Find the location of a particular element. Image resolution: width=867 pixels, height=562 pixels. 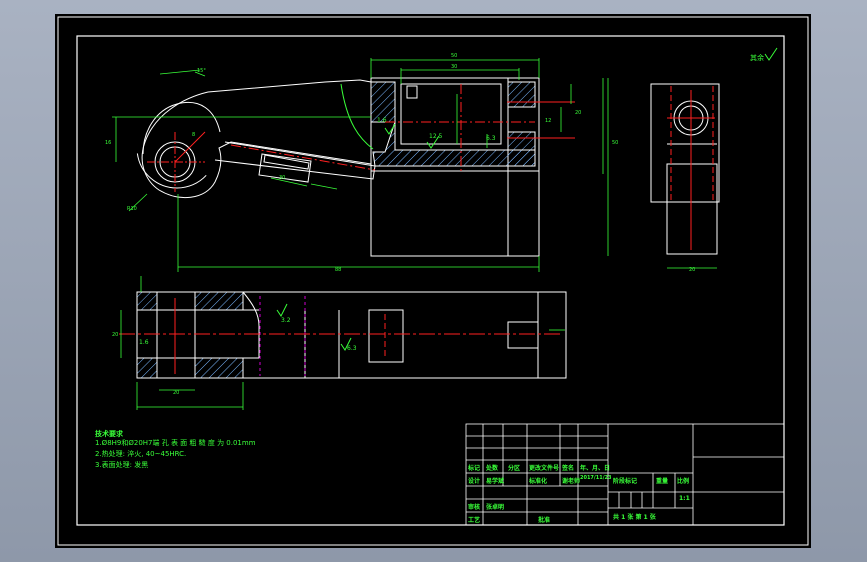

dim-height-block: 50 is located at coordinates (615, 143).